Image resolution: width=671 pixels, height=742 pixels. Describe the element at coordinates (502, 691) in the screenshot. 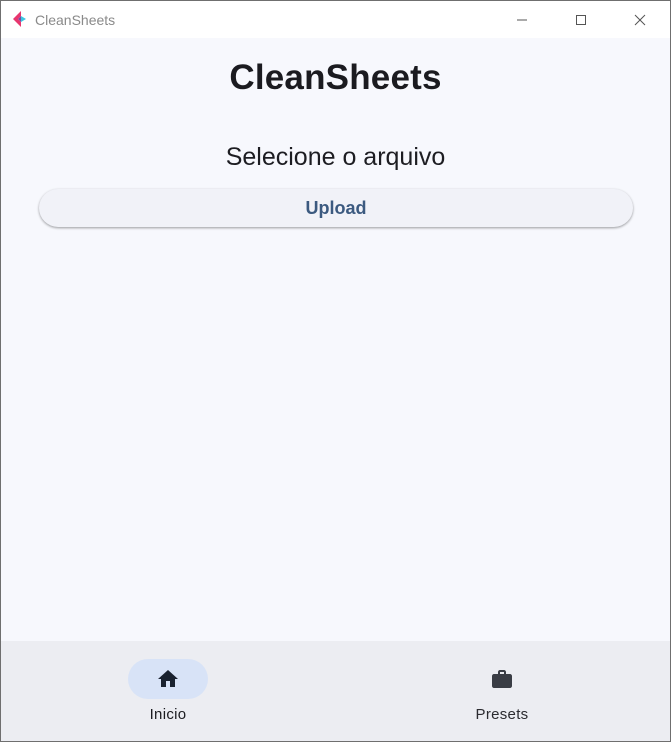

I see `nav-item-presets: Presets` at that location.